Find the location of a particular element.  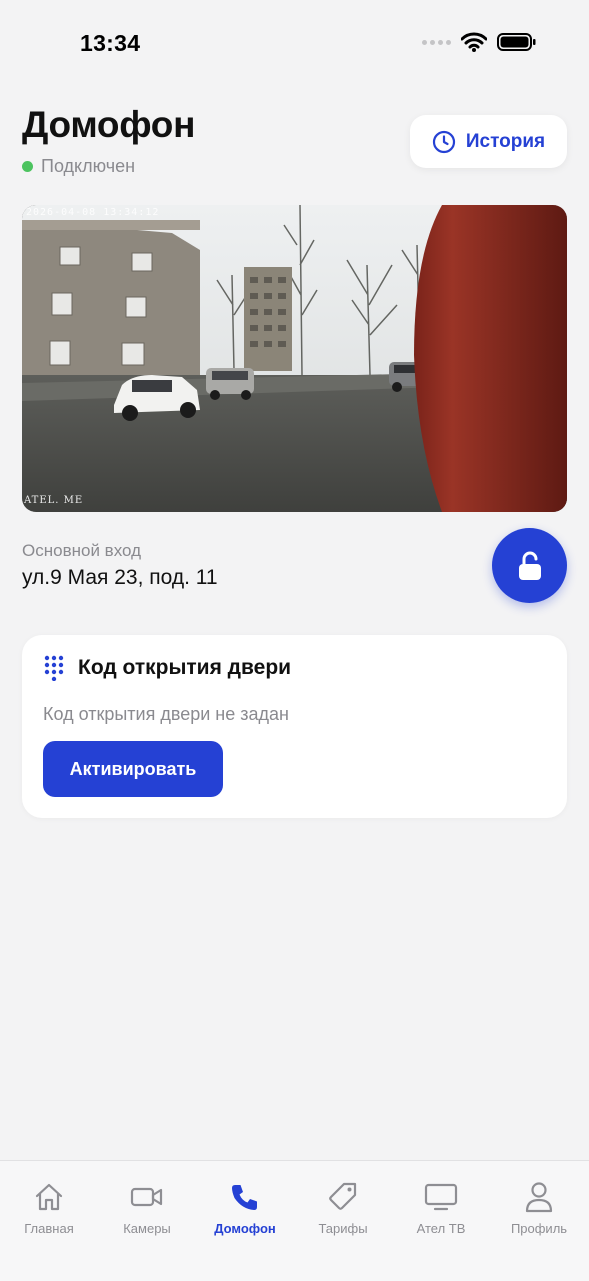

tab-home-label: Главная is located at coordinates (49, 1228).